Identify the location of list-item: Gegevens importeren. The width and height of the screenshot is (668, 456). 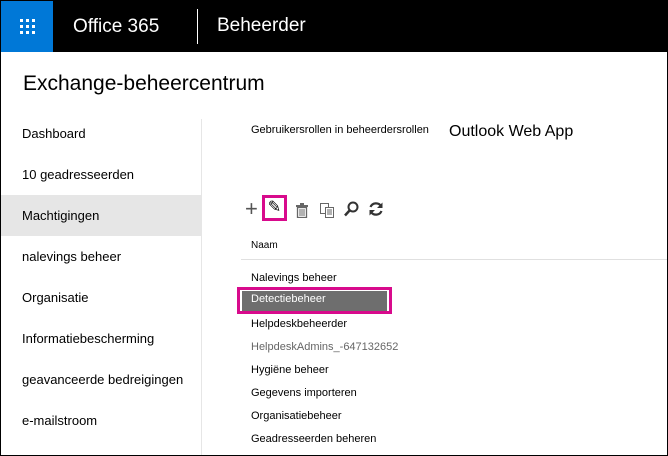
(454, 393).